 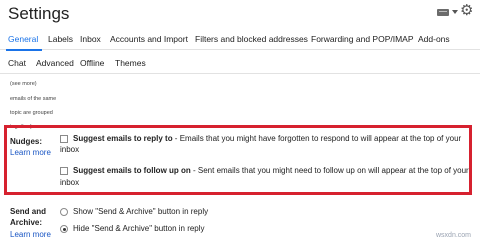 I want to click on settings-tabs-secondary: Chat Advanced Offline Themes, so click(x=240, y=64).